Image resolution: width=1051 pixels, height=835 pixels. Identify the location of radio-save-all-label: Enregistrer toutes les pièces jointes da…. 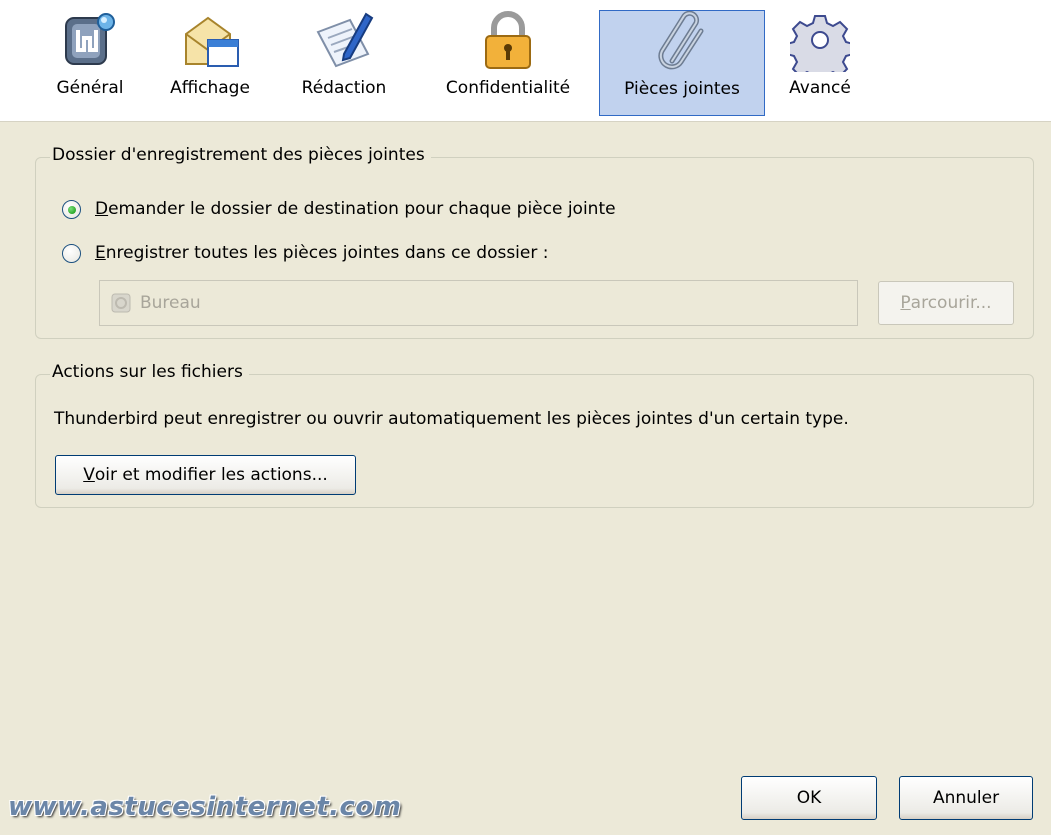
(321, 253).